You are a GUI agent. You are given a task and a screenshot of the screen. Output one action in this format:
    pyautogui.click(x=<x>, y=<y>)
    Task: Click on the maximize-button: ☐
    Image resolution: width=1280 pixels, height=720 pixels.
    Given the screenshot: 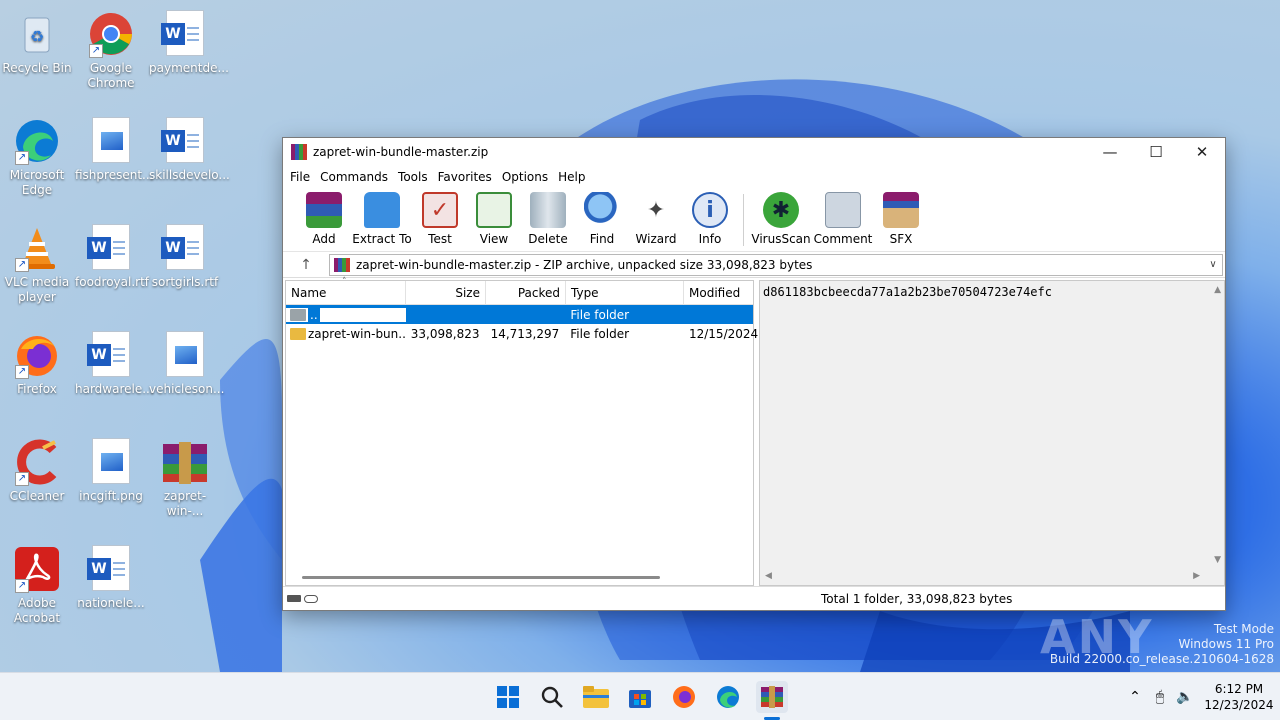 What is the action you would take?
    pyautogui.click(x=1156, y=152)
    